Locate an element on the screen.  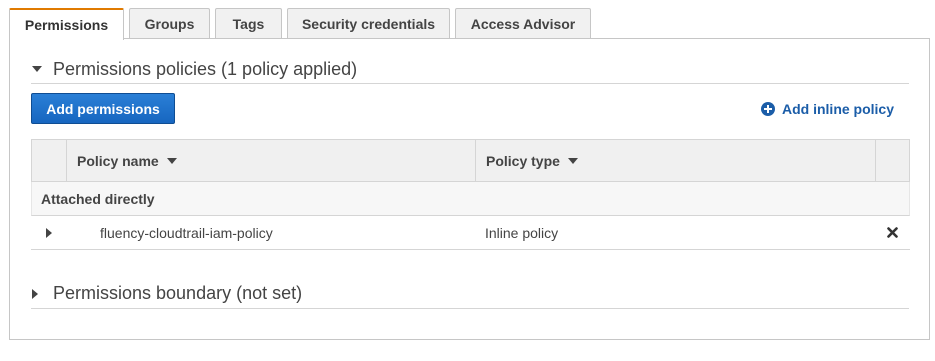
tab-access-advisor: Access Advisor is located at coordinates (523, 23).